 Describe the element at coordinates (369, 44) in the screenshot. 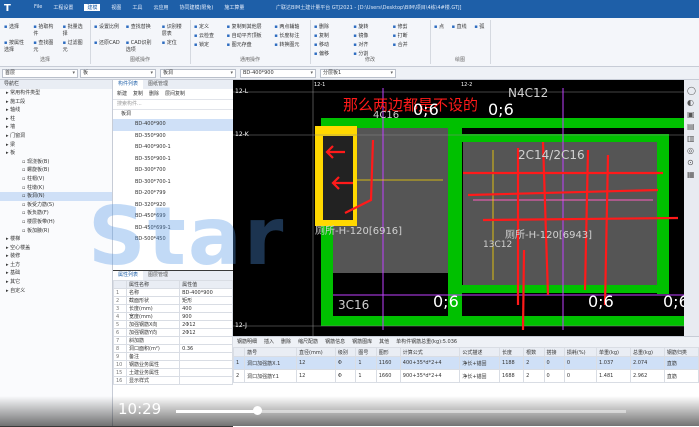

I see `ribbon-button: 对齐` at that location.